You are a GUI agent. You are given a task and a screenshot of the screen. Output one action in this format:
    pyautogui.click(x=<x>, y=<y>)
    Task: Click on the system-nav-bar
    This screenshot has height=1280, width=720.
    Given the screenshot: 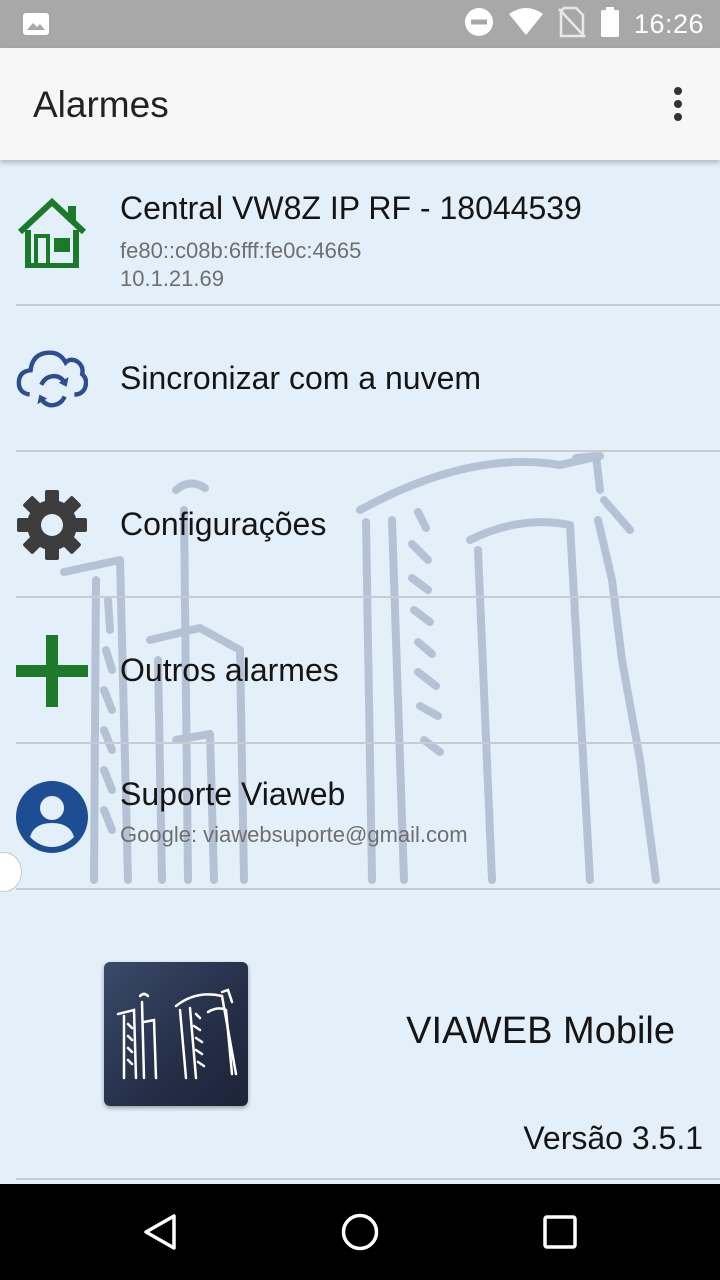 What is the action you would take?
    pyautogui.click(x=360, y=1232)
    